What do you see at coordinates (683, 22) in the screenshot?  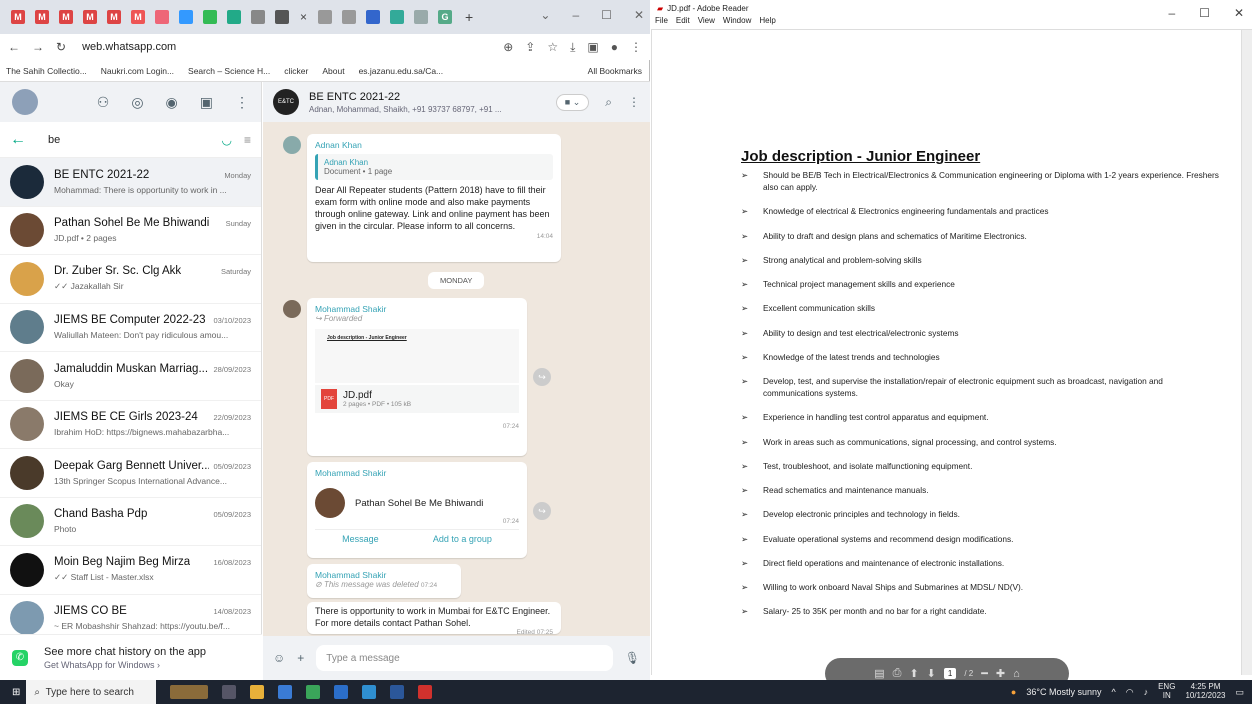 I see `menu-edit: Edit` at bounding box center [683, 22].